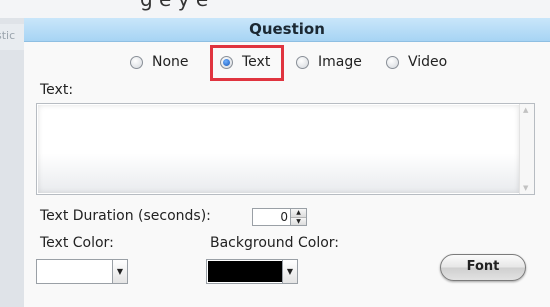 The height and width of the screenshot is (307, 550). I want to click on background-color-label: Background Color:, so click(274, 243).